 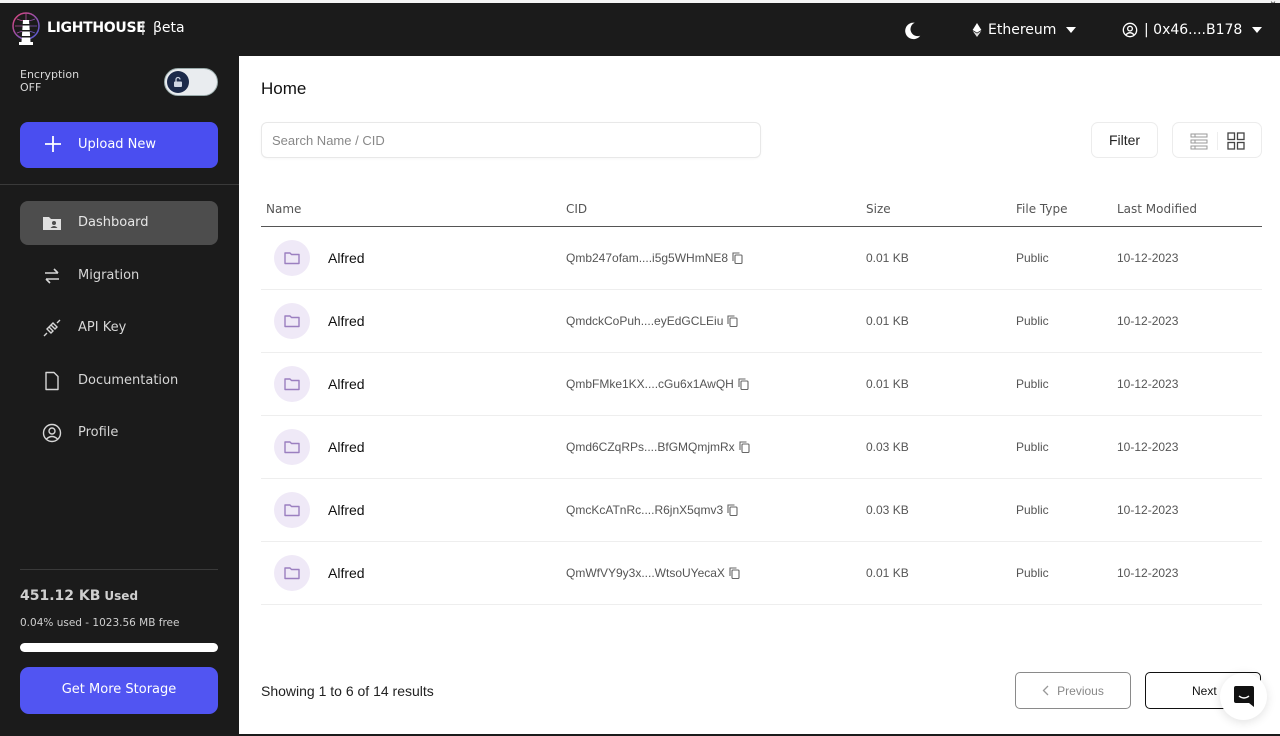 I want to click on column-header-cid: CID, so click(x=576, y=209).